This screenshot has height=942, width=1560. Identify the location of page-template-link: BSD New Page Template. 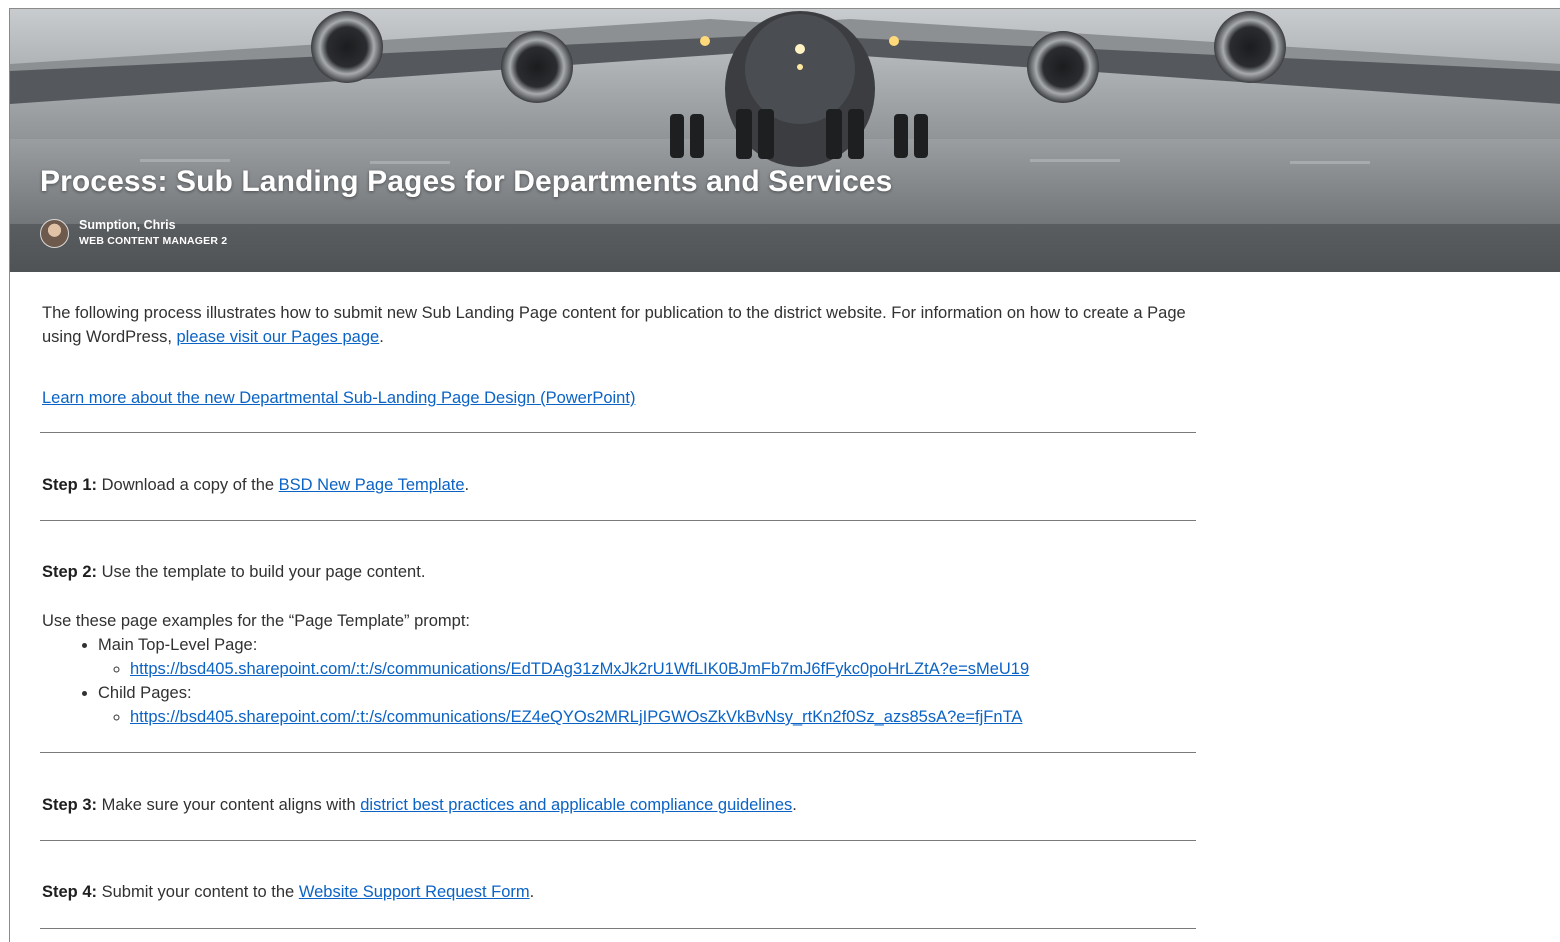
(372, 485).